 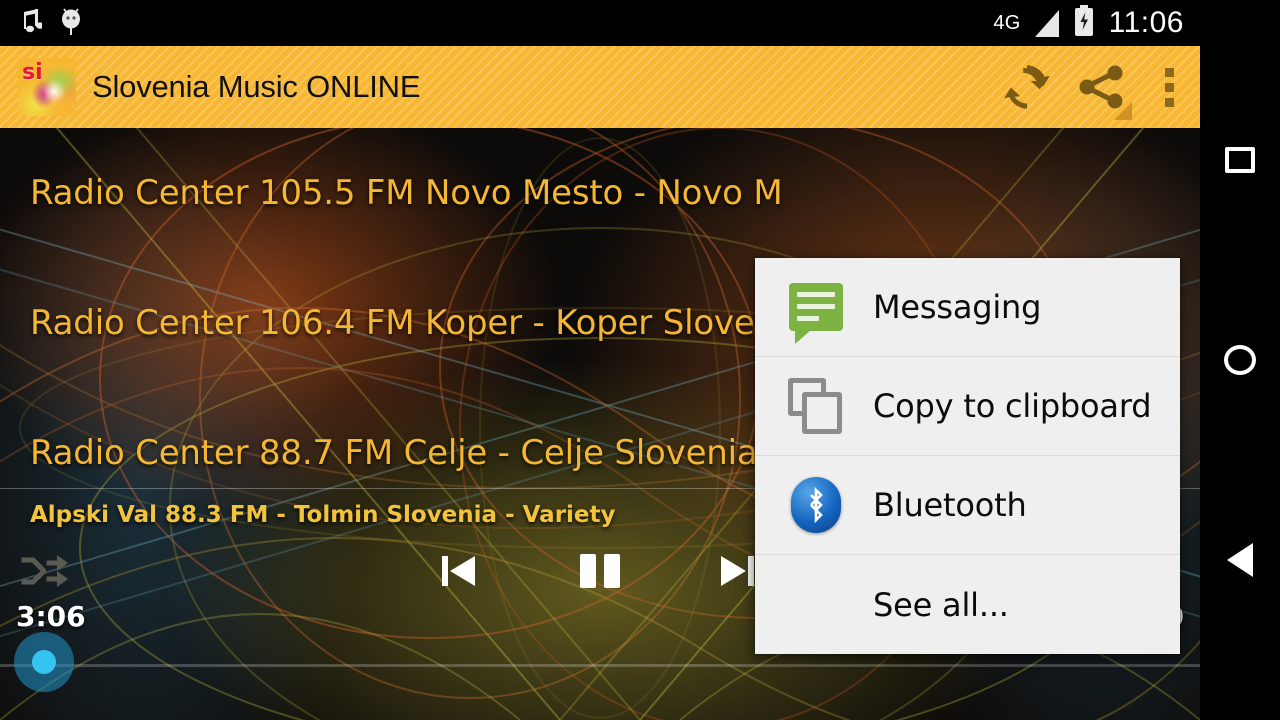 I want to click on menu-item-label: Messaging, so click(x=957, y=307).